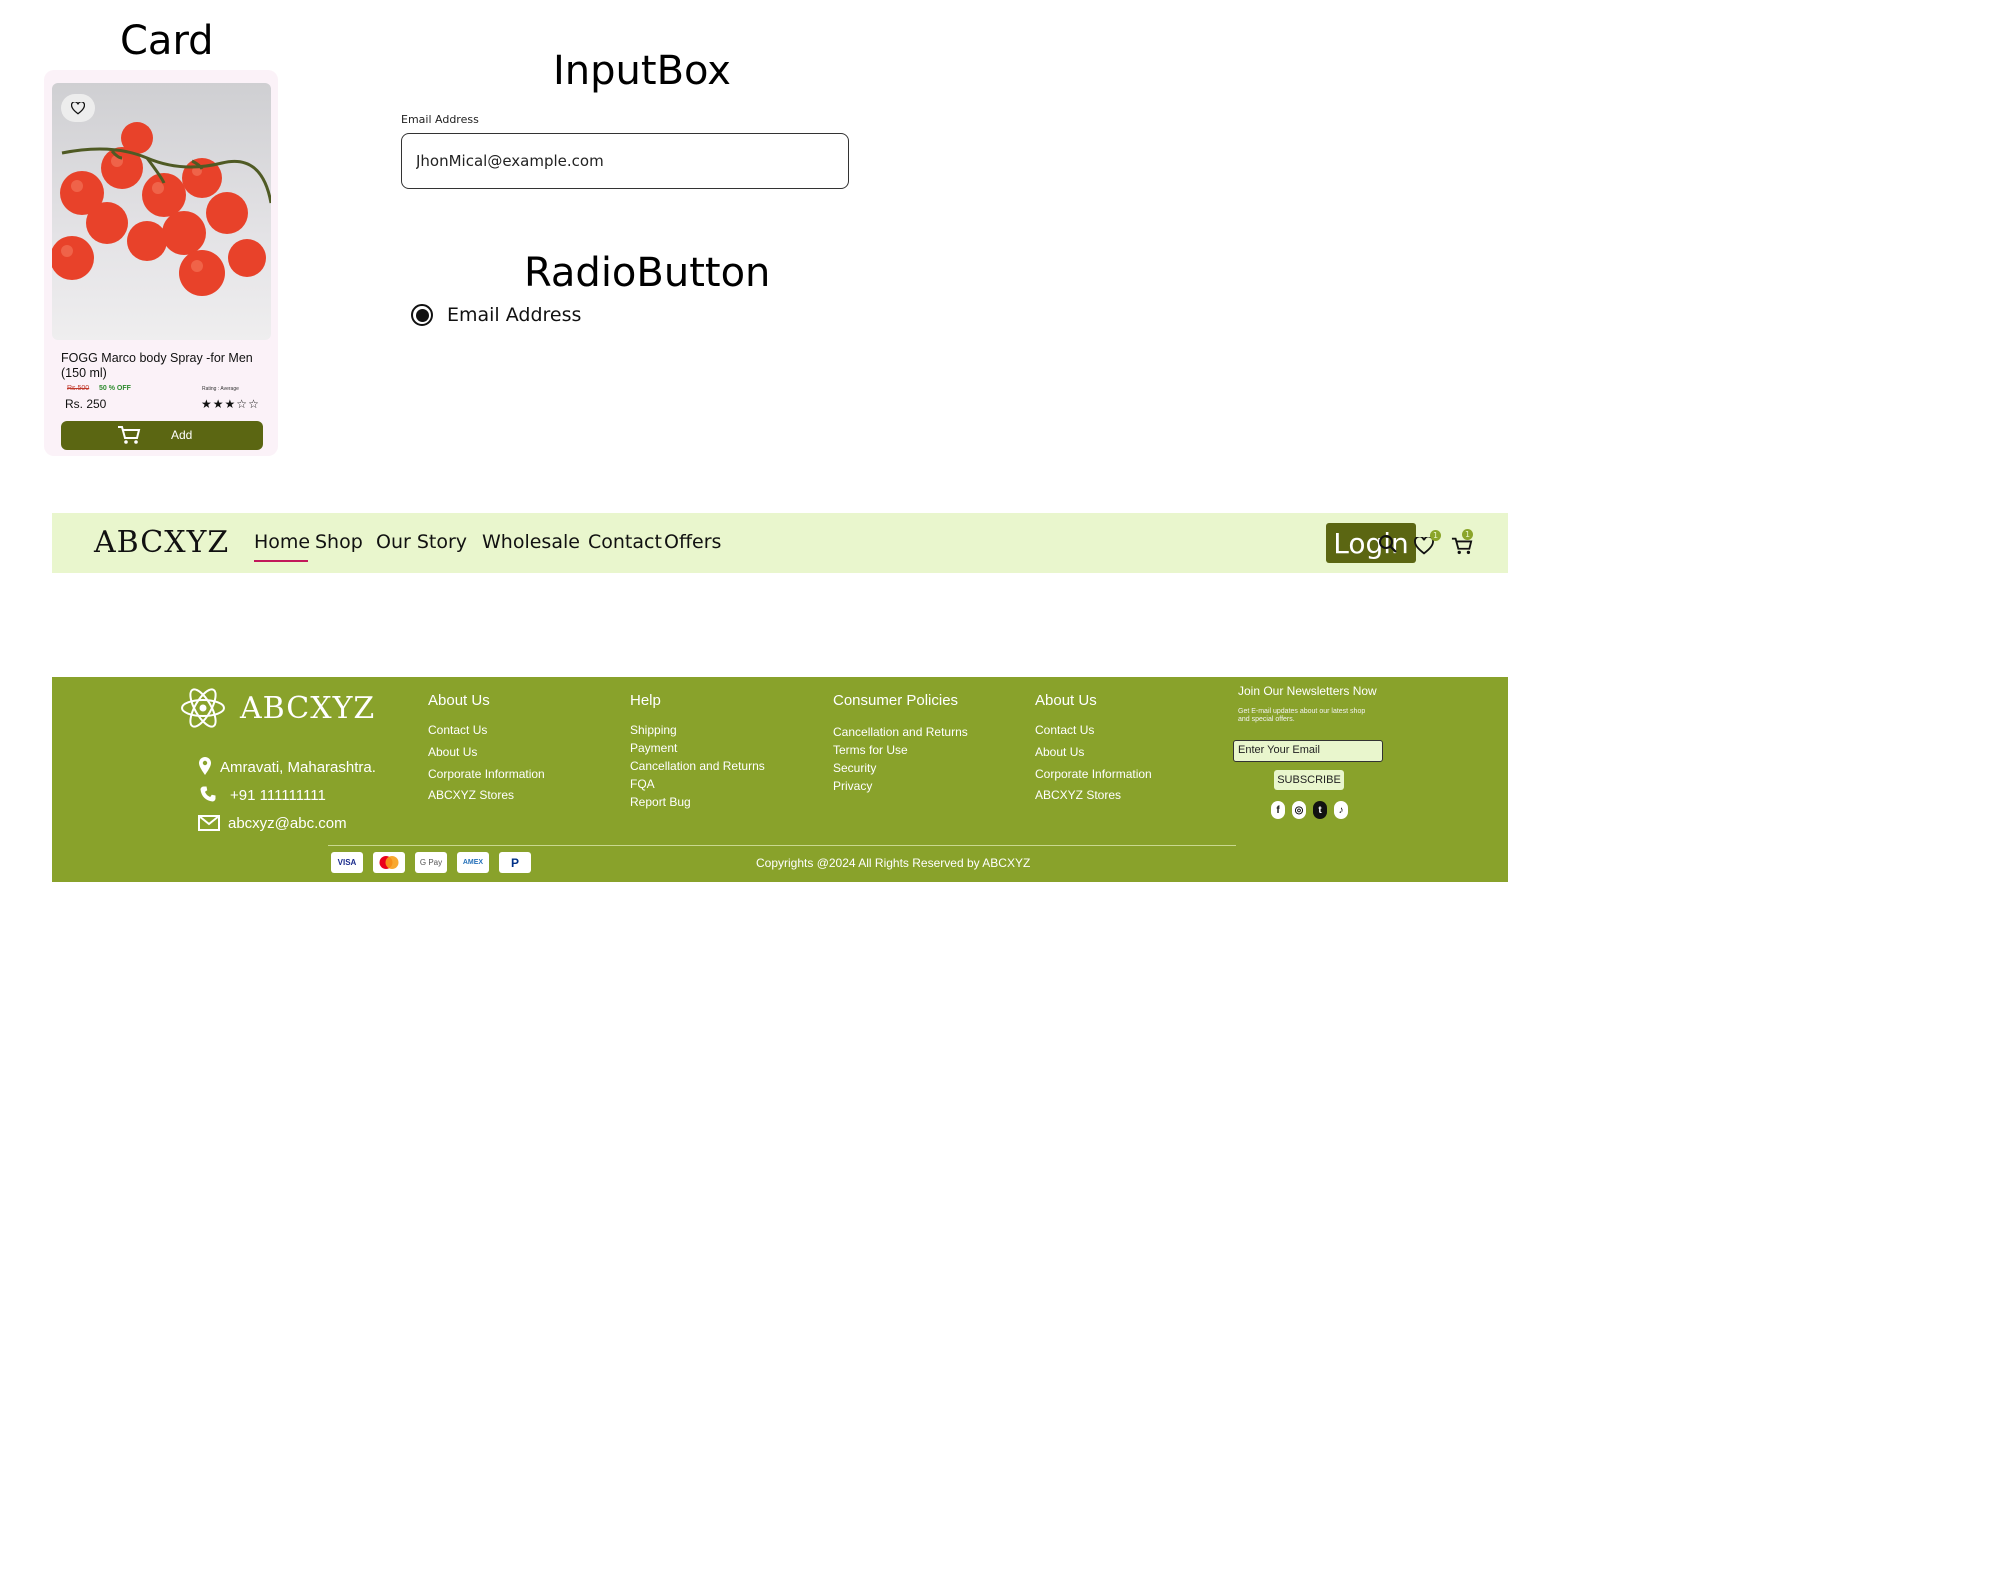 Image resolution: width=2000 pixels, height=1572 pixels. I want to click on current-price: Rs. 250, so click(86, 404).